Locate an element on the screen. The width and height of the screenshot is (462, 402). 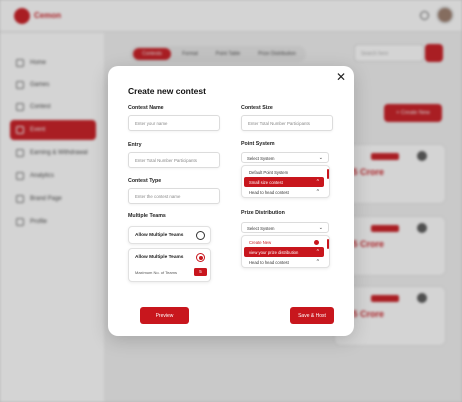
point-system-label: Point System is located at coordinates (258, 144).